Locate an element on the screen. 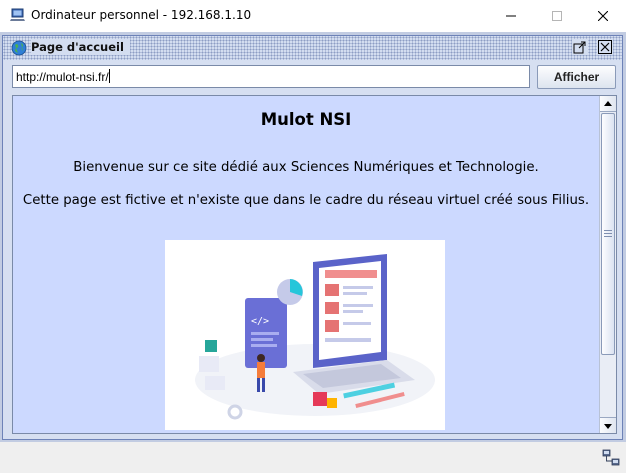 The width and height of the screenshot is (626, 473). scrollbar-thumb is located at coordinates (608, 234).